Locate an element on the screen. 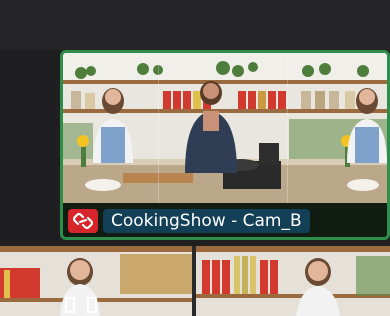 Image resolution: width=390 pixels, height=316 pixels. lower-clip-thumbnail-right is located at coordinates (293, 281).